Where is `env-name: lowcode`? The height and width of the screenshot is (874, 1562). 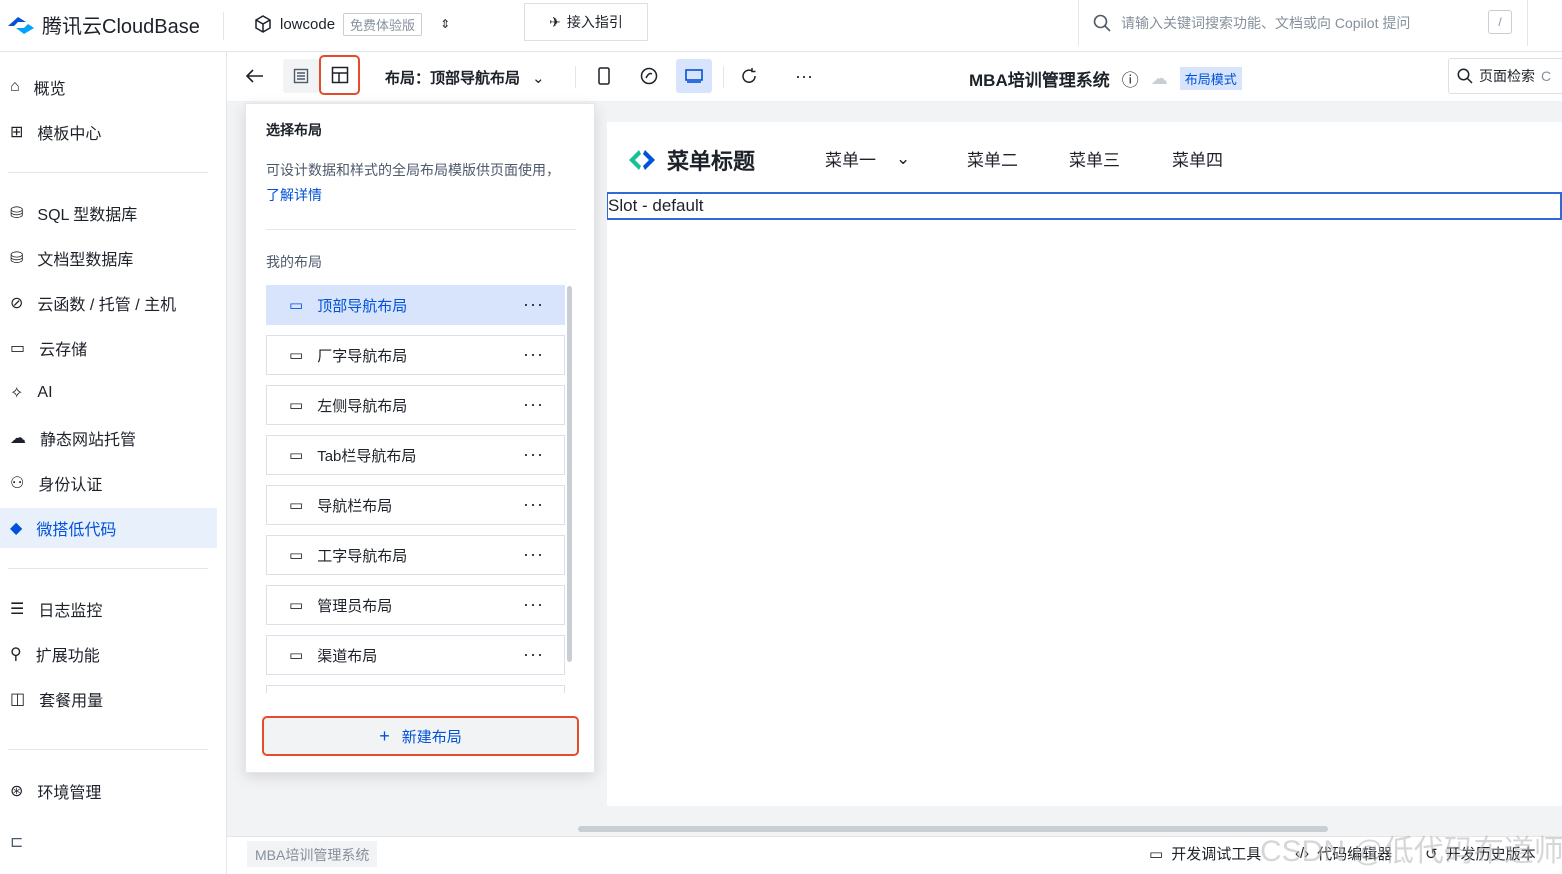 env-name: lowcode is located at coordinates (308, 24).